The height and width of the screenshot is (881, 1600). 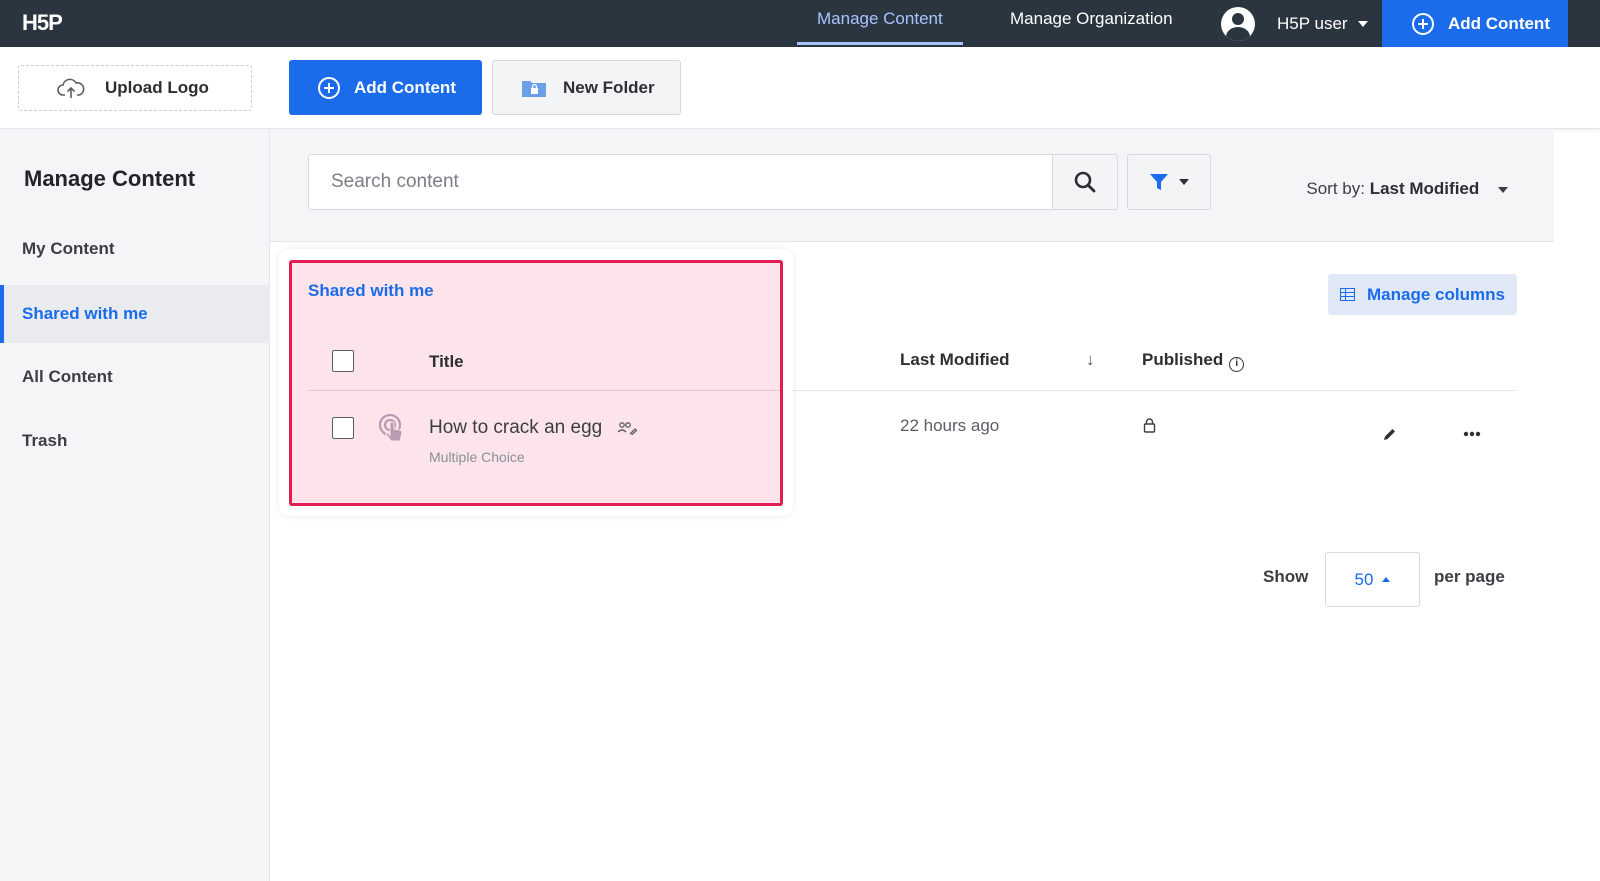 What do you see at coordinates (1238, 23) in the screenshot?
I see `user-avatar-icon` at bounding box center [1238, 23].